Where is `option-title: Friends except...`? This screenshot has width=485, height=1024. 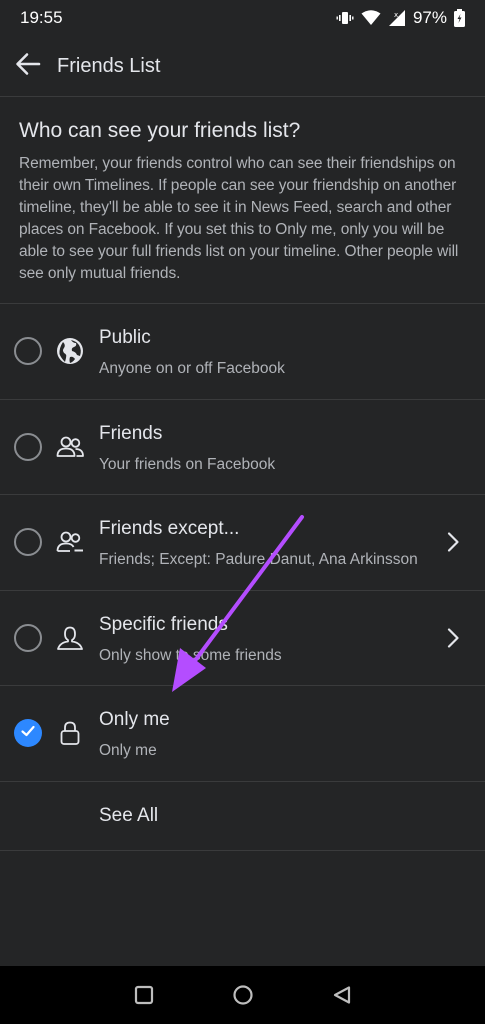 option-title: Friends except... is located at coordinates (169, 528).